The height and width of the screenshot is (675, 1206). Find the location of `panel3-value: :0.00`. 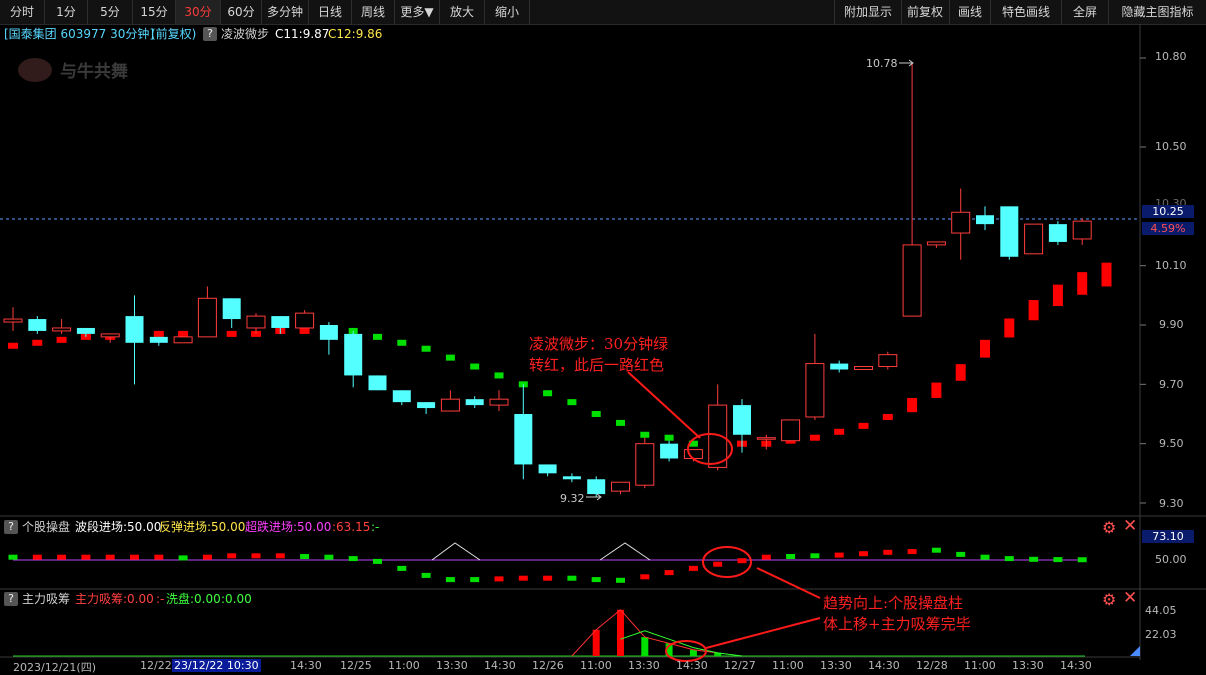

panel3-value: :0.00 is located at coordinates (236, 599).